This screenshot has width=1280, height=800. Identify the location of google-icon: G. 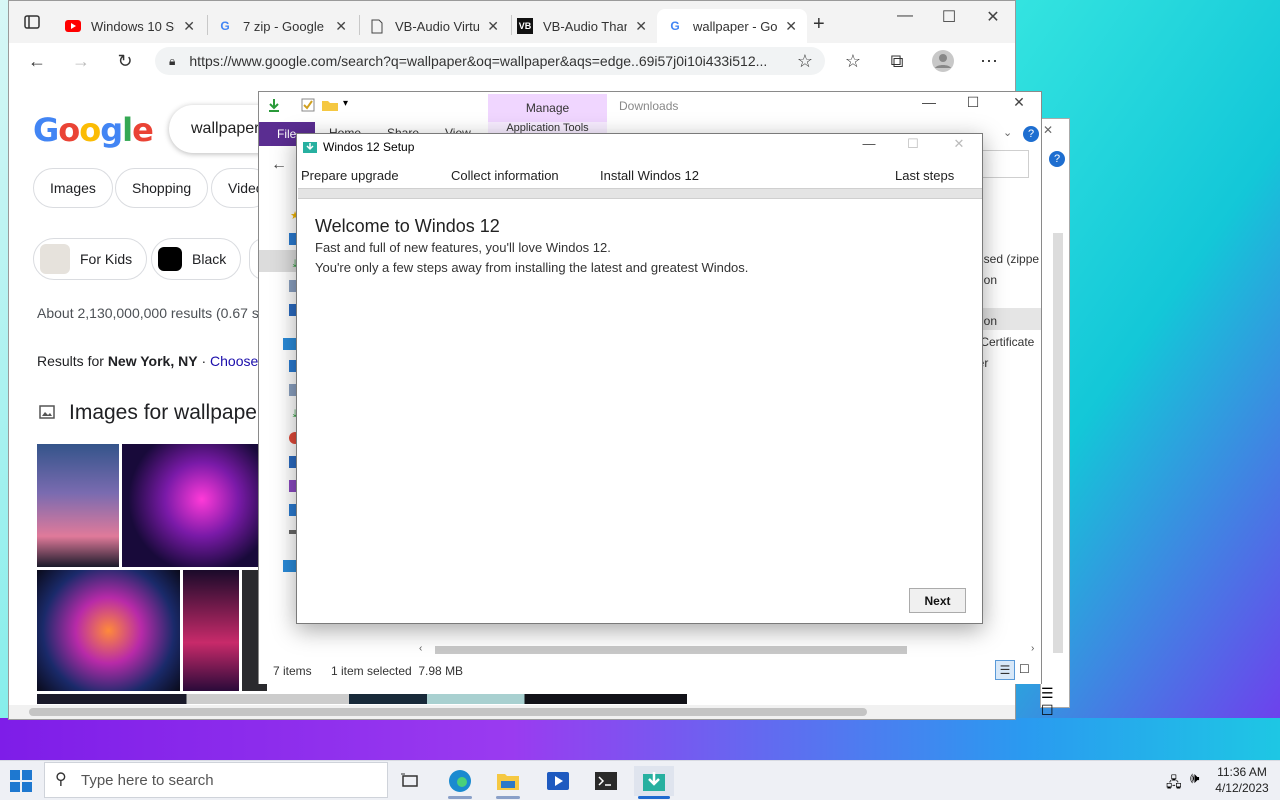
(225, 26).